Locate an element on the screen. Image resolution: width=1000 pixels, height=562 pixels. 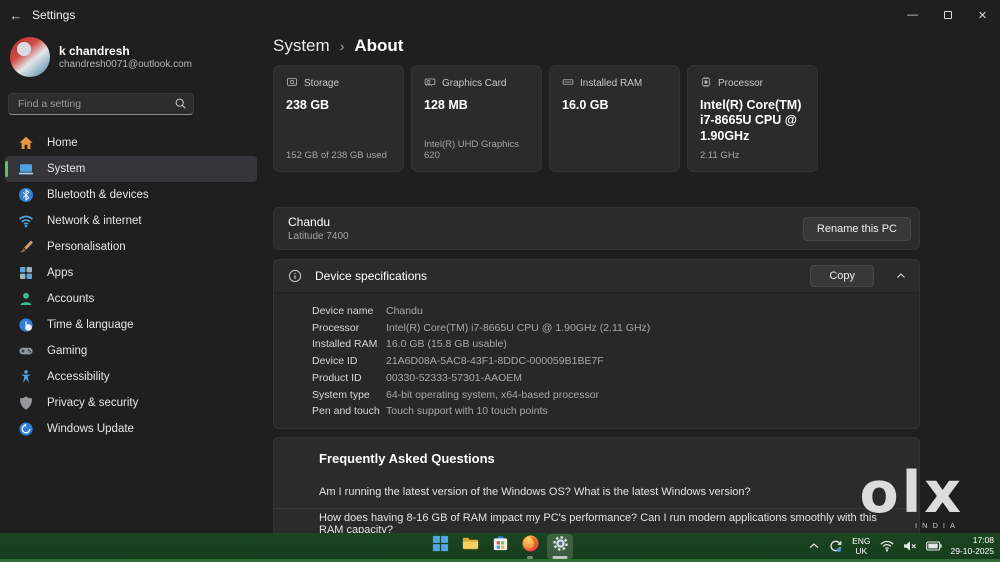
sidebar-item-privacy: Privacy & security is located at coordinates (131, 403).